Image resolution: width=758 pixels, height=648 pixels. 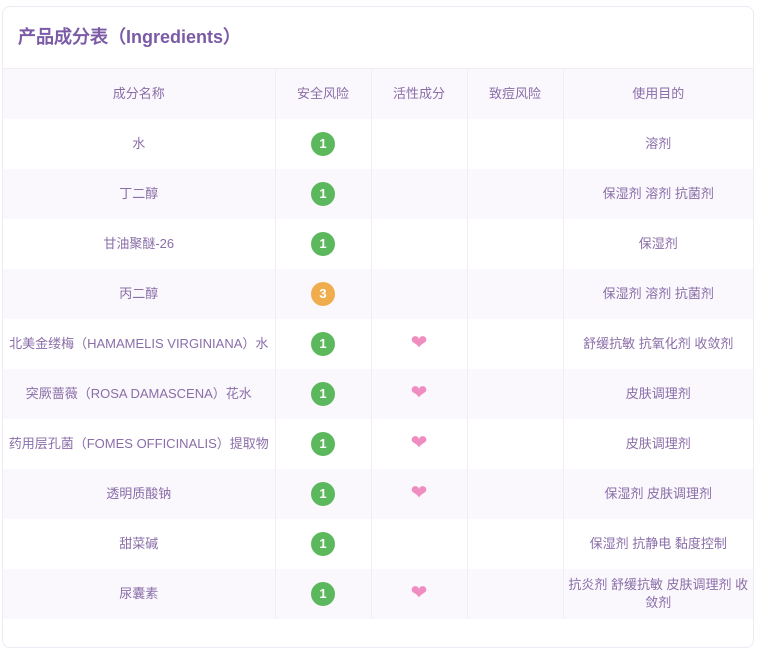 I want to click on purpose-cell: 溶剂, so click(x=658, y=143).